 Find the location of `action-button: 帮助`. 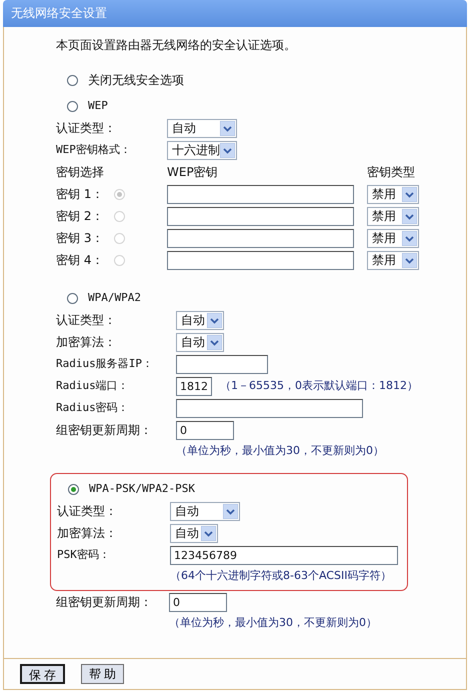

action-button: 帮助 is located at coordinates (102, 674).